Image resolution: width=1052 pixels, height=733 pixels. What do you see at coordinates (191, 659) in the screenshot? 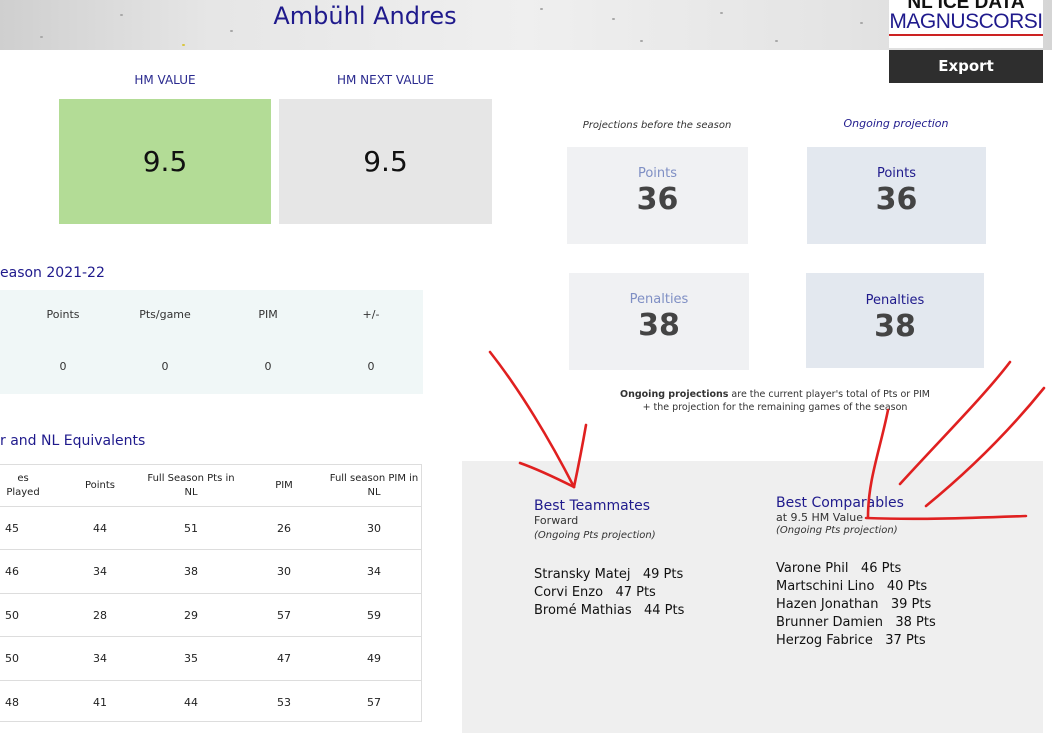
I see `table-cell: 35` at bounding box center [191, 659].